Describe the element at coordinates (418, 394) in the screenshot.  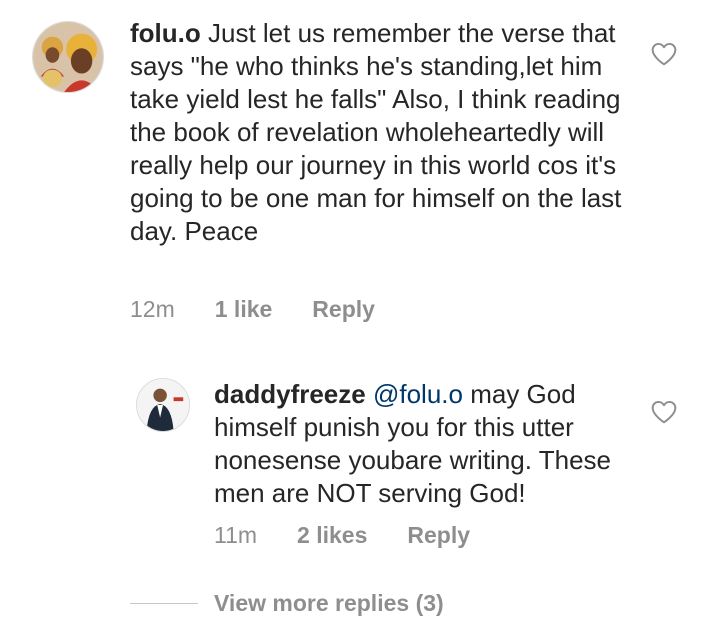
I see `reply-mention-link: @folu.o` at that location.